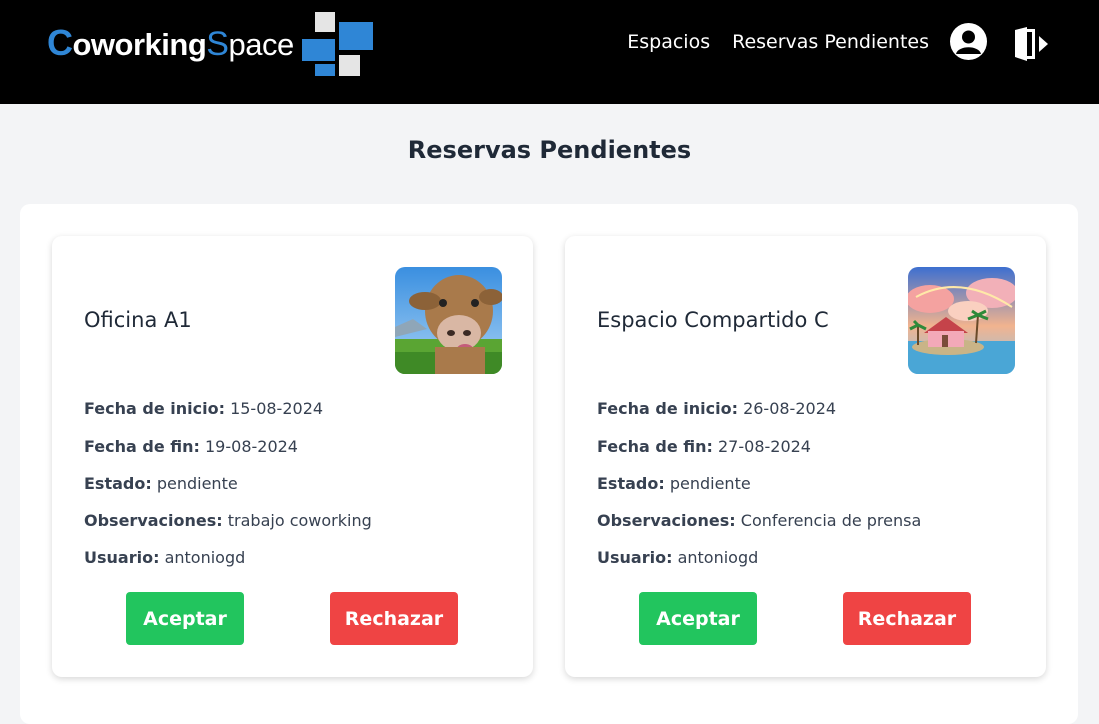 This screenshot has height=724, width=1099. What do you see at coordinates (251, 446) in the screenshot?
I see `end-date-value: 19-08-2024` at bounding box center [251, 446].